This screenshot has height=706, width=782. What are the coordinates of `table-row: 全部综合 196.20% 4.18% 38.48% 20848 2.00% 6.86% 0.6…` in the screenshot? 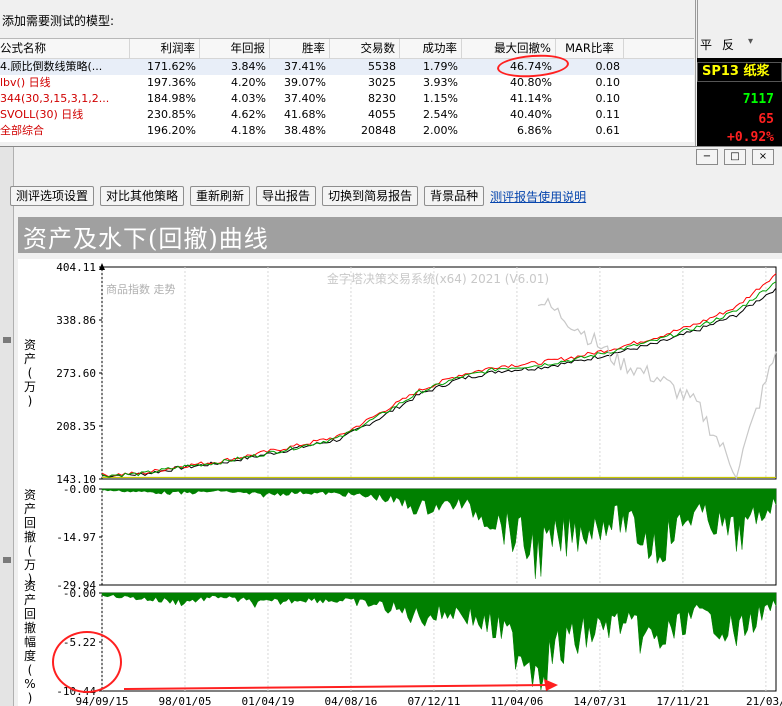 It's located at (347, 131).